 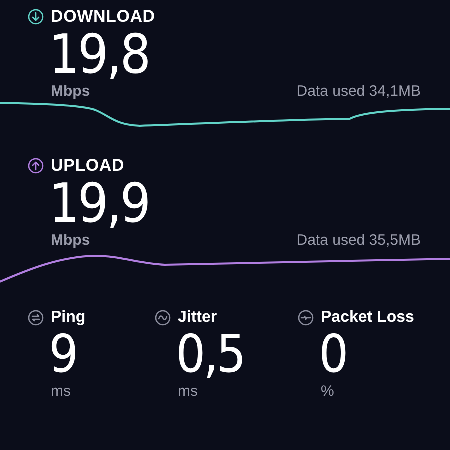 What do you see at coordinates (198, 318) in the screenshot?
I see `metric-label: Jitter` at bounding box center [198, 318].